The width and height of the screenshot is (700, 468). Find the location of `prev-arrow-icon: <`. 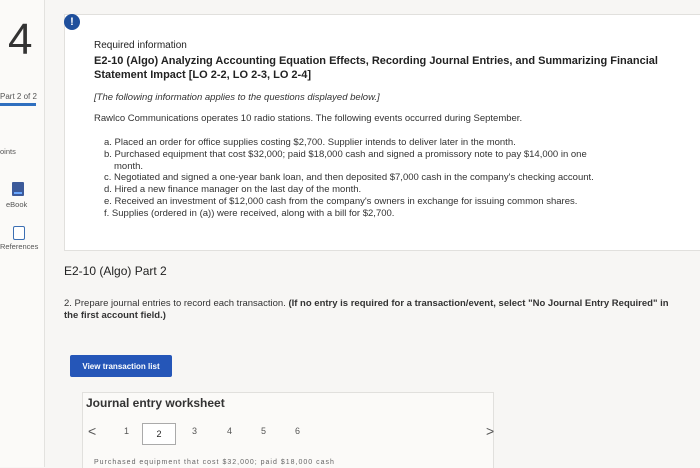

prev-arrow-icon: < is located at coordinates (92, 431).